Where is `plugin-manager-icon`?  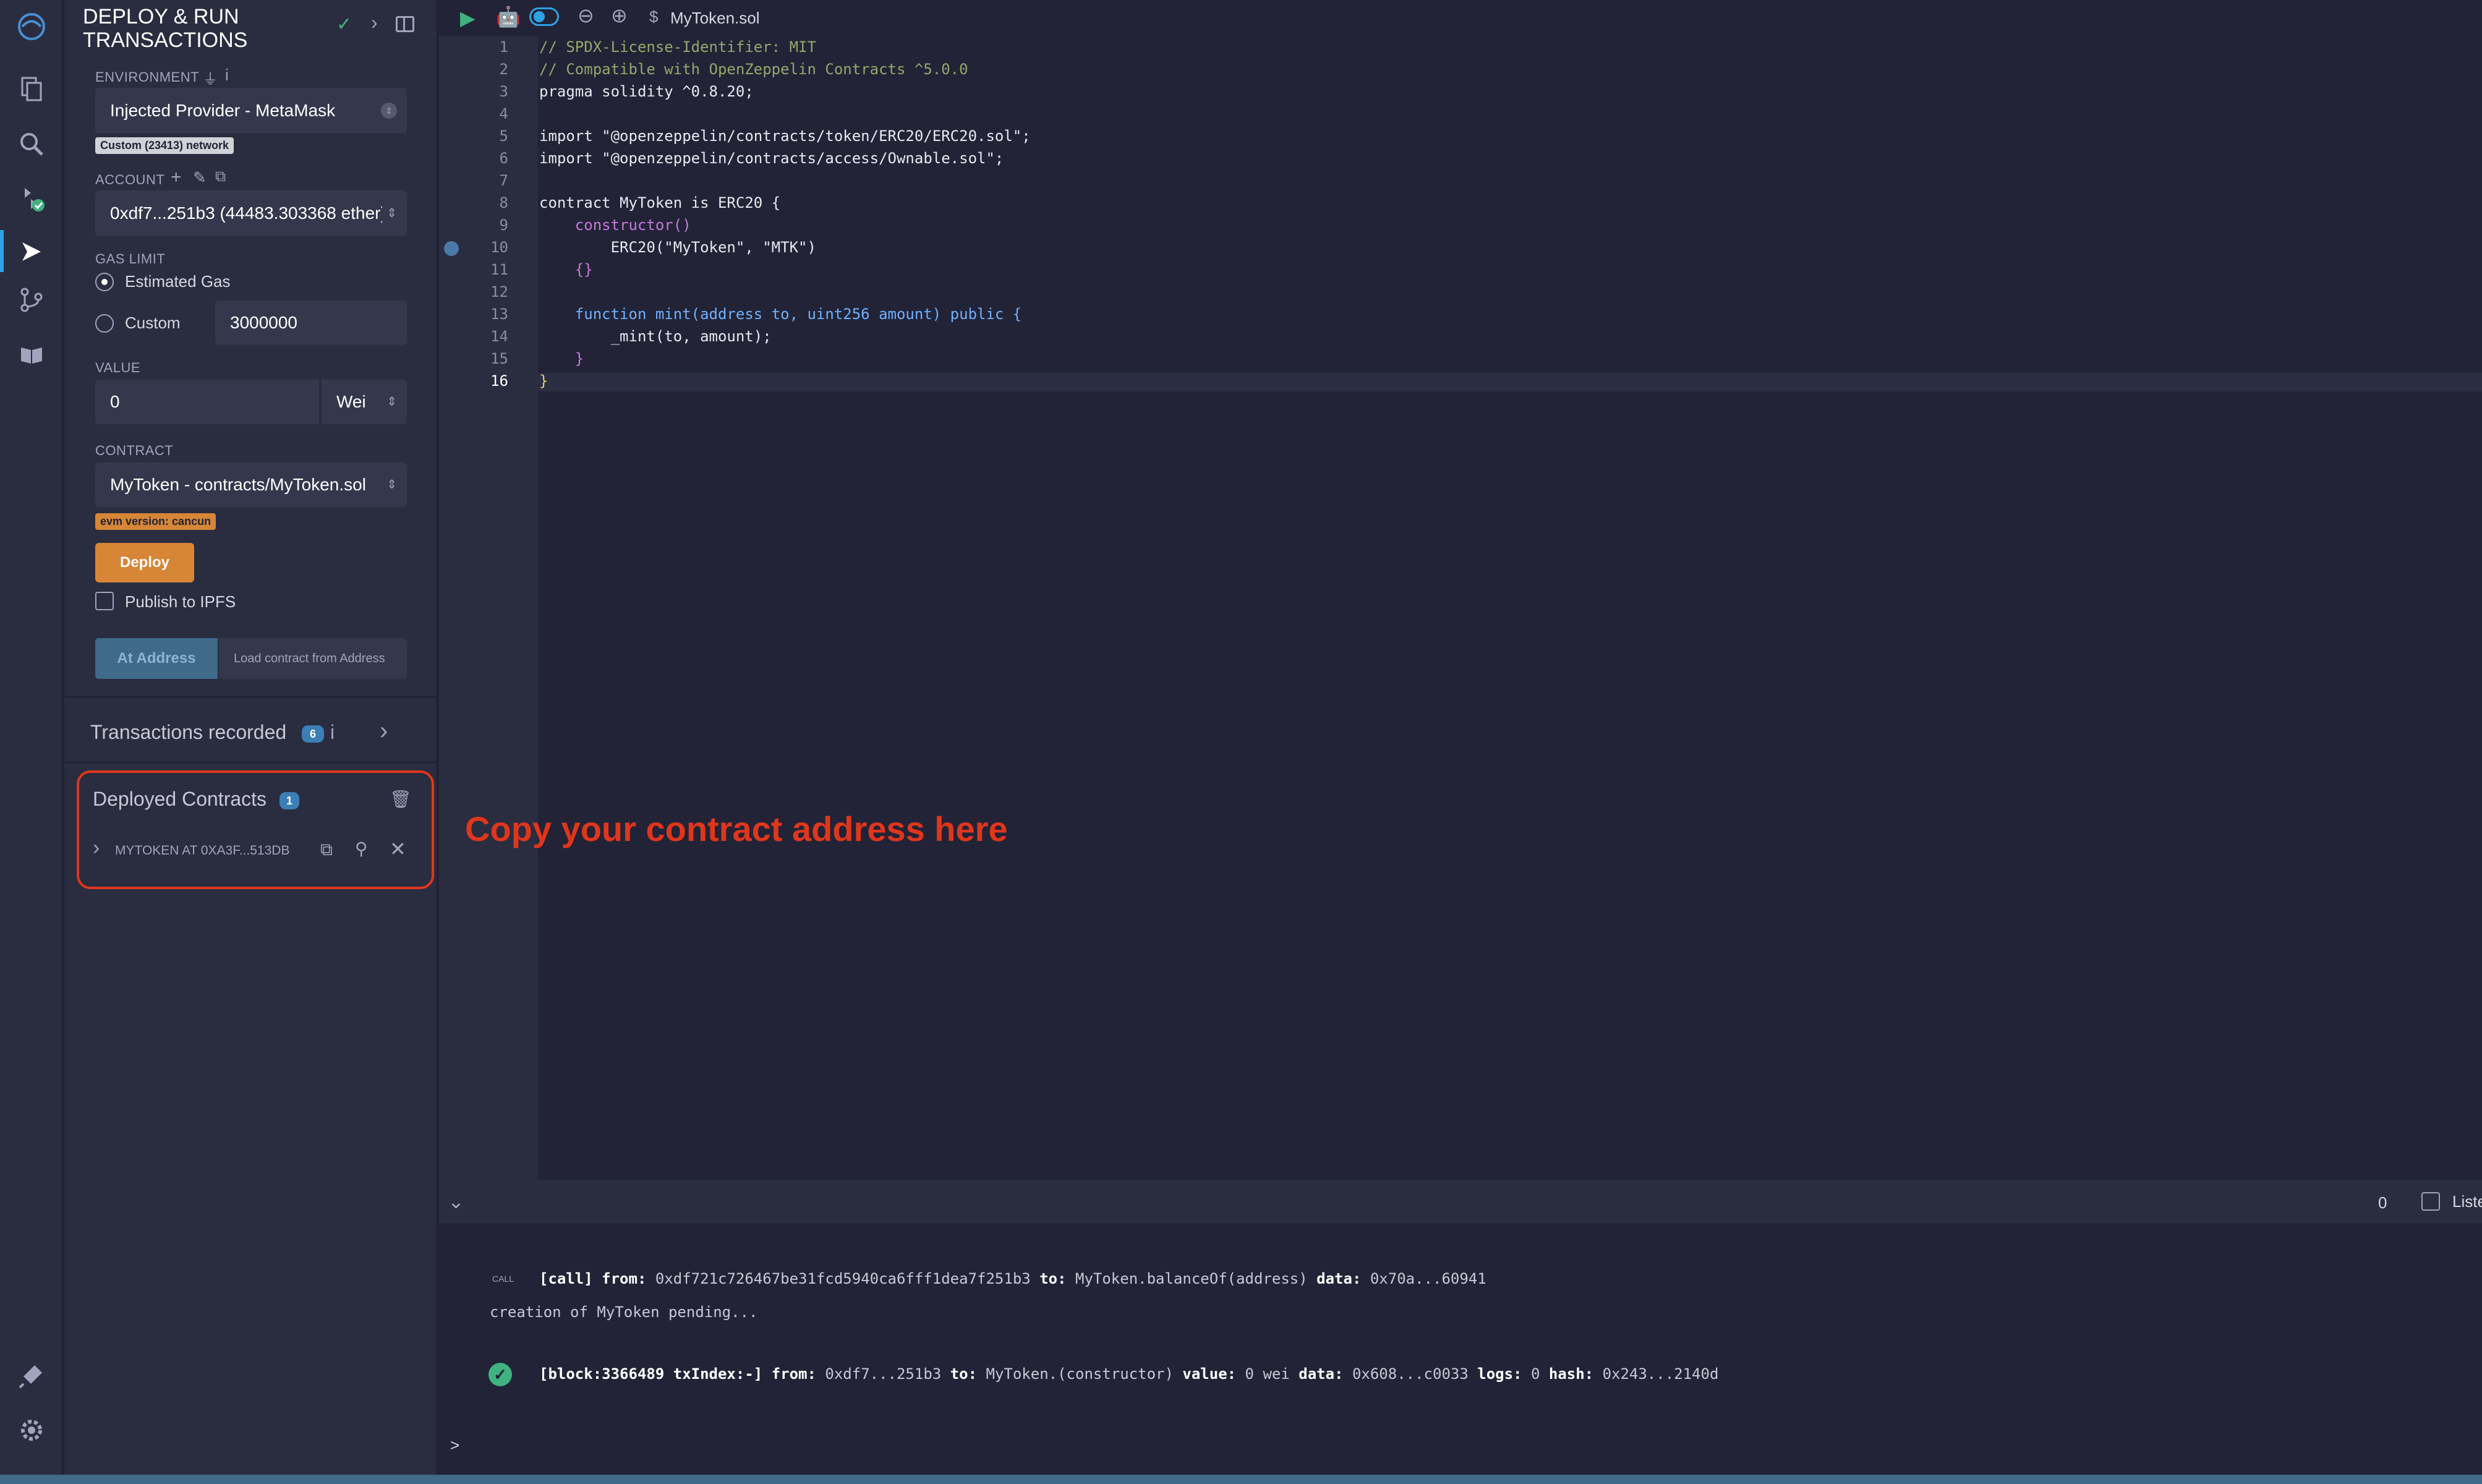 plugin-manager-icon is located at coordinates (31, 1375).